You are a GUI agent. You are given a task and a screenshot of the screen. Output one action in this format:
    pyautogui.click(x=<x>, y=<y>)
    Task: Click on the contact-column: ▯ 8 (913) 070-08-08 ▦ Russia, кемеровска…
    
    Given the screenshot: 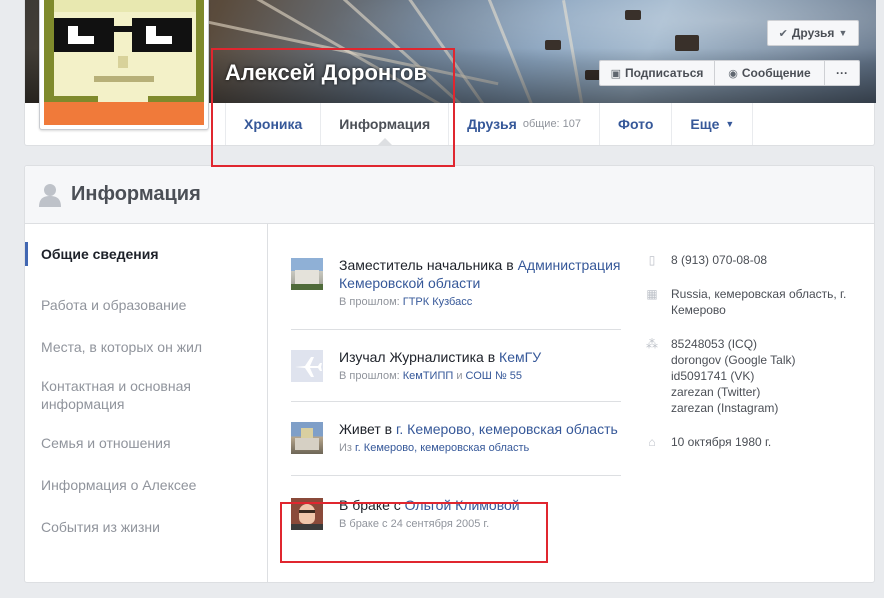 What is the action you would take?
    pyautogui.click(x=752, y=360)
    